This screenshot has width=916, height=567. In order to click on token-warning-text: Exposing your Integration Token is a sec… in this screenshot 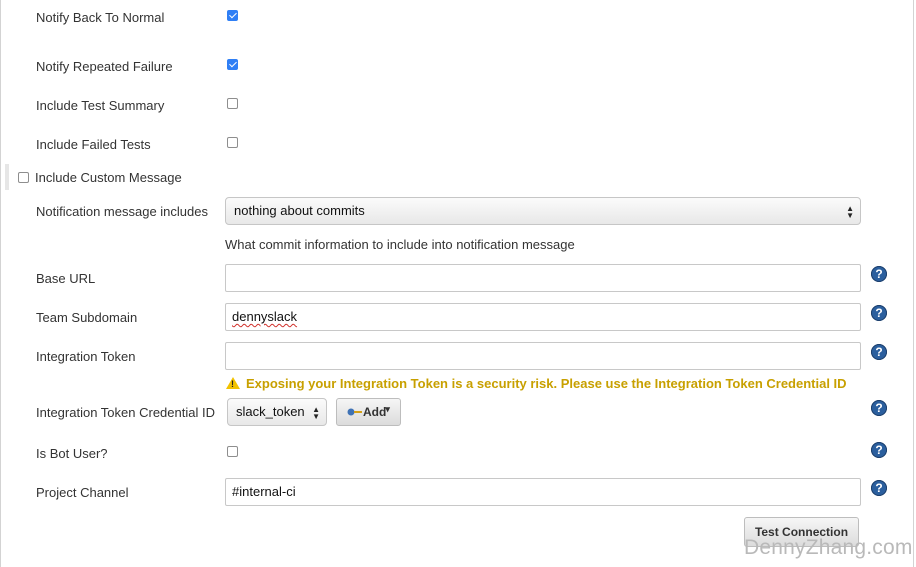, I will do `click(546, 383)`.